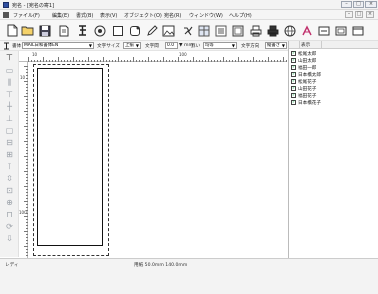  What do you see at coordinates (206, 15) in the screenshot?
I see `menu-window: ウィンドウ(W)` at bounding box center [206, 15].